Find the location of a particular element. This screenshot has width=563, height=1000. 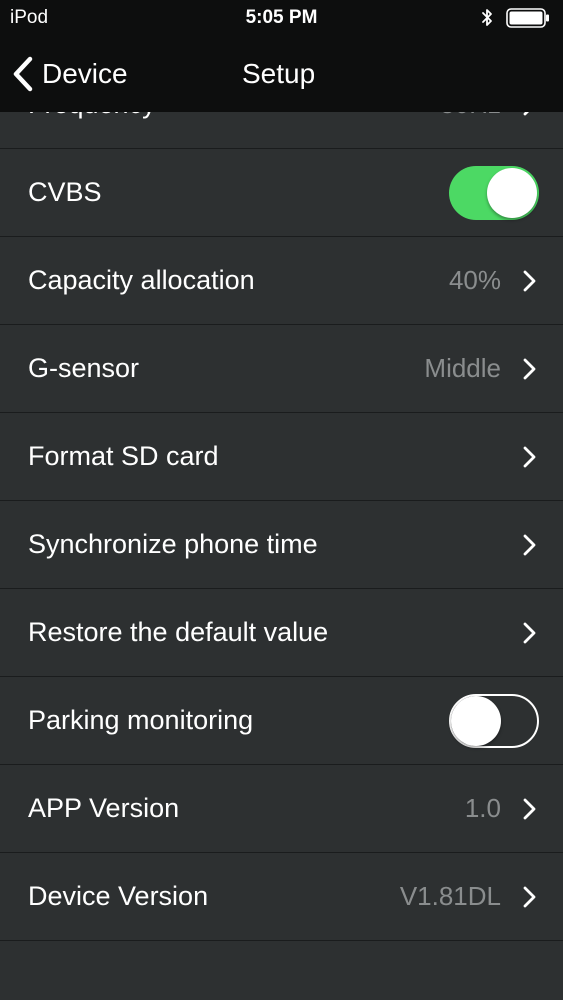

setting-value: V1.81DL is located at coordinates (450, 896).